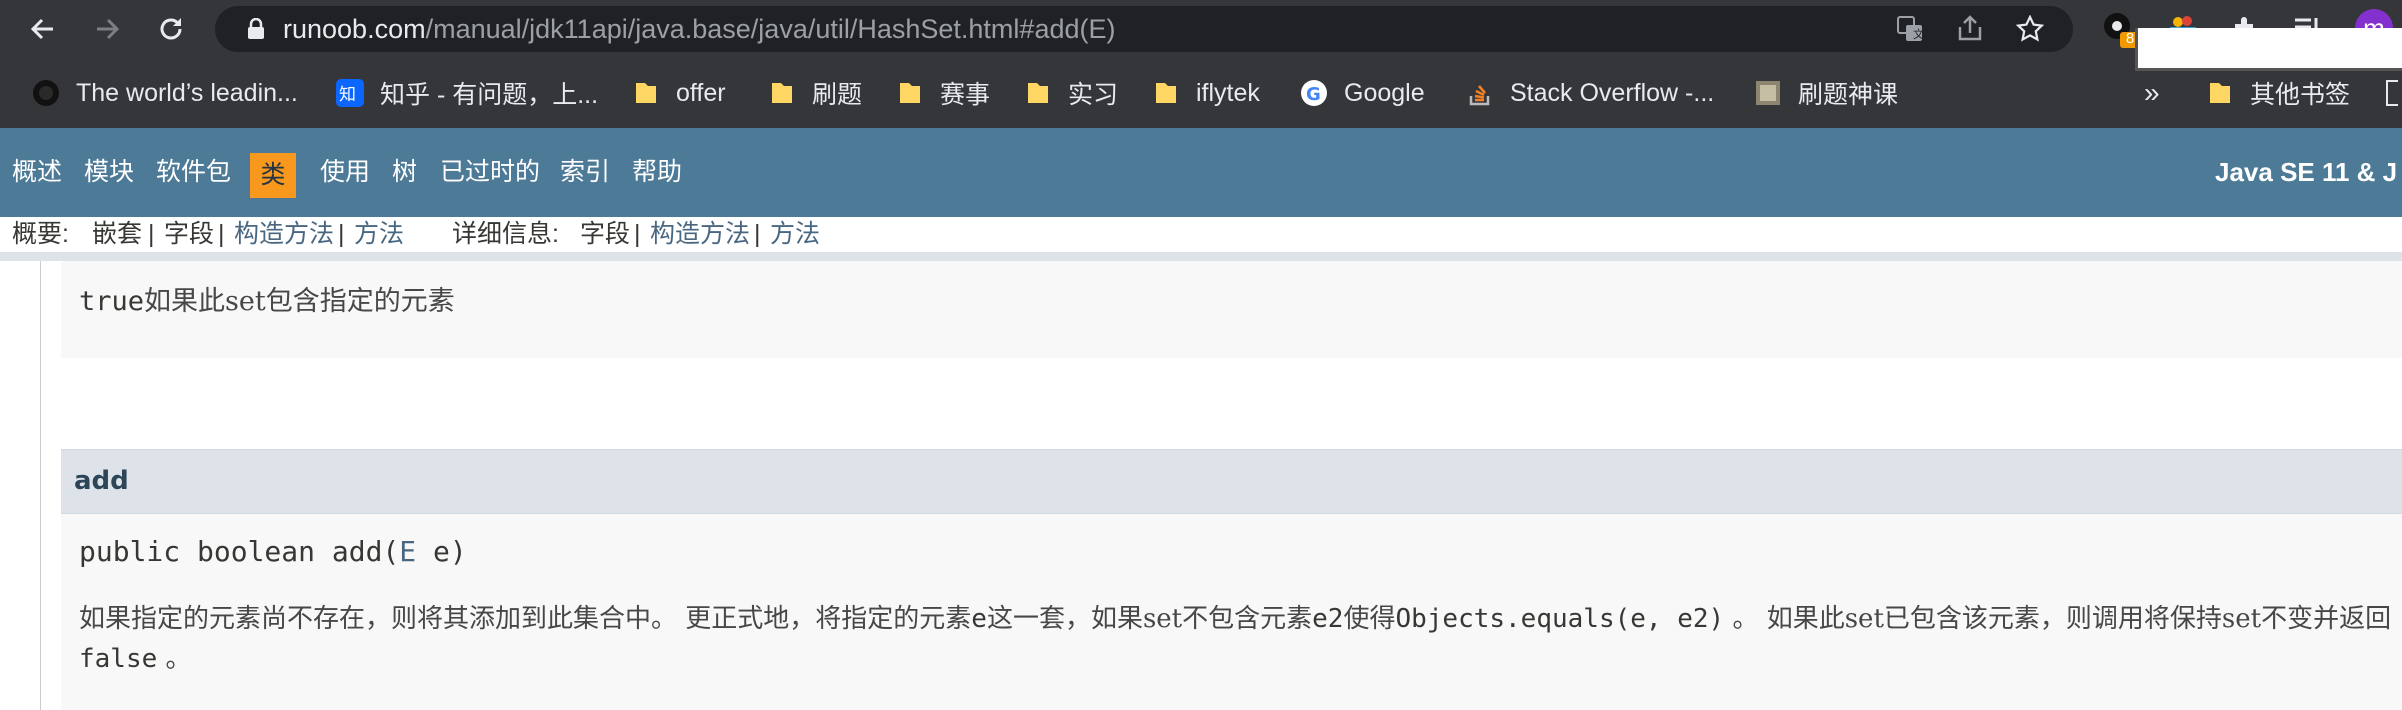  Describe the element at coordinates (407, 551) in the screenshot. I see `type-link-e: E` at that location.